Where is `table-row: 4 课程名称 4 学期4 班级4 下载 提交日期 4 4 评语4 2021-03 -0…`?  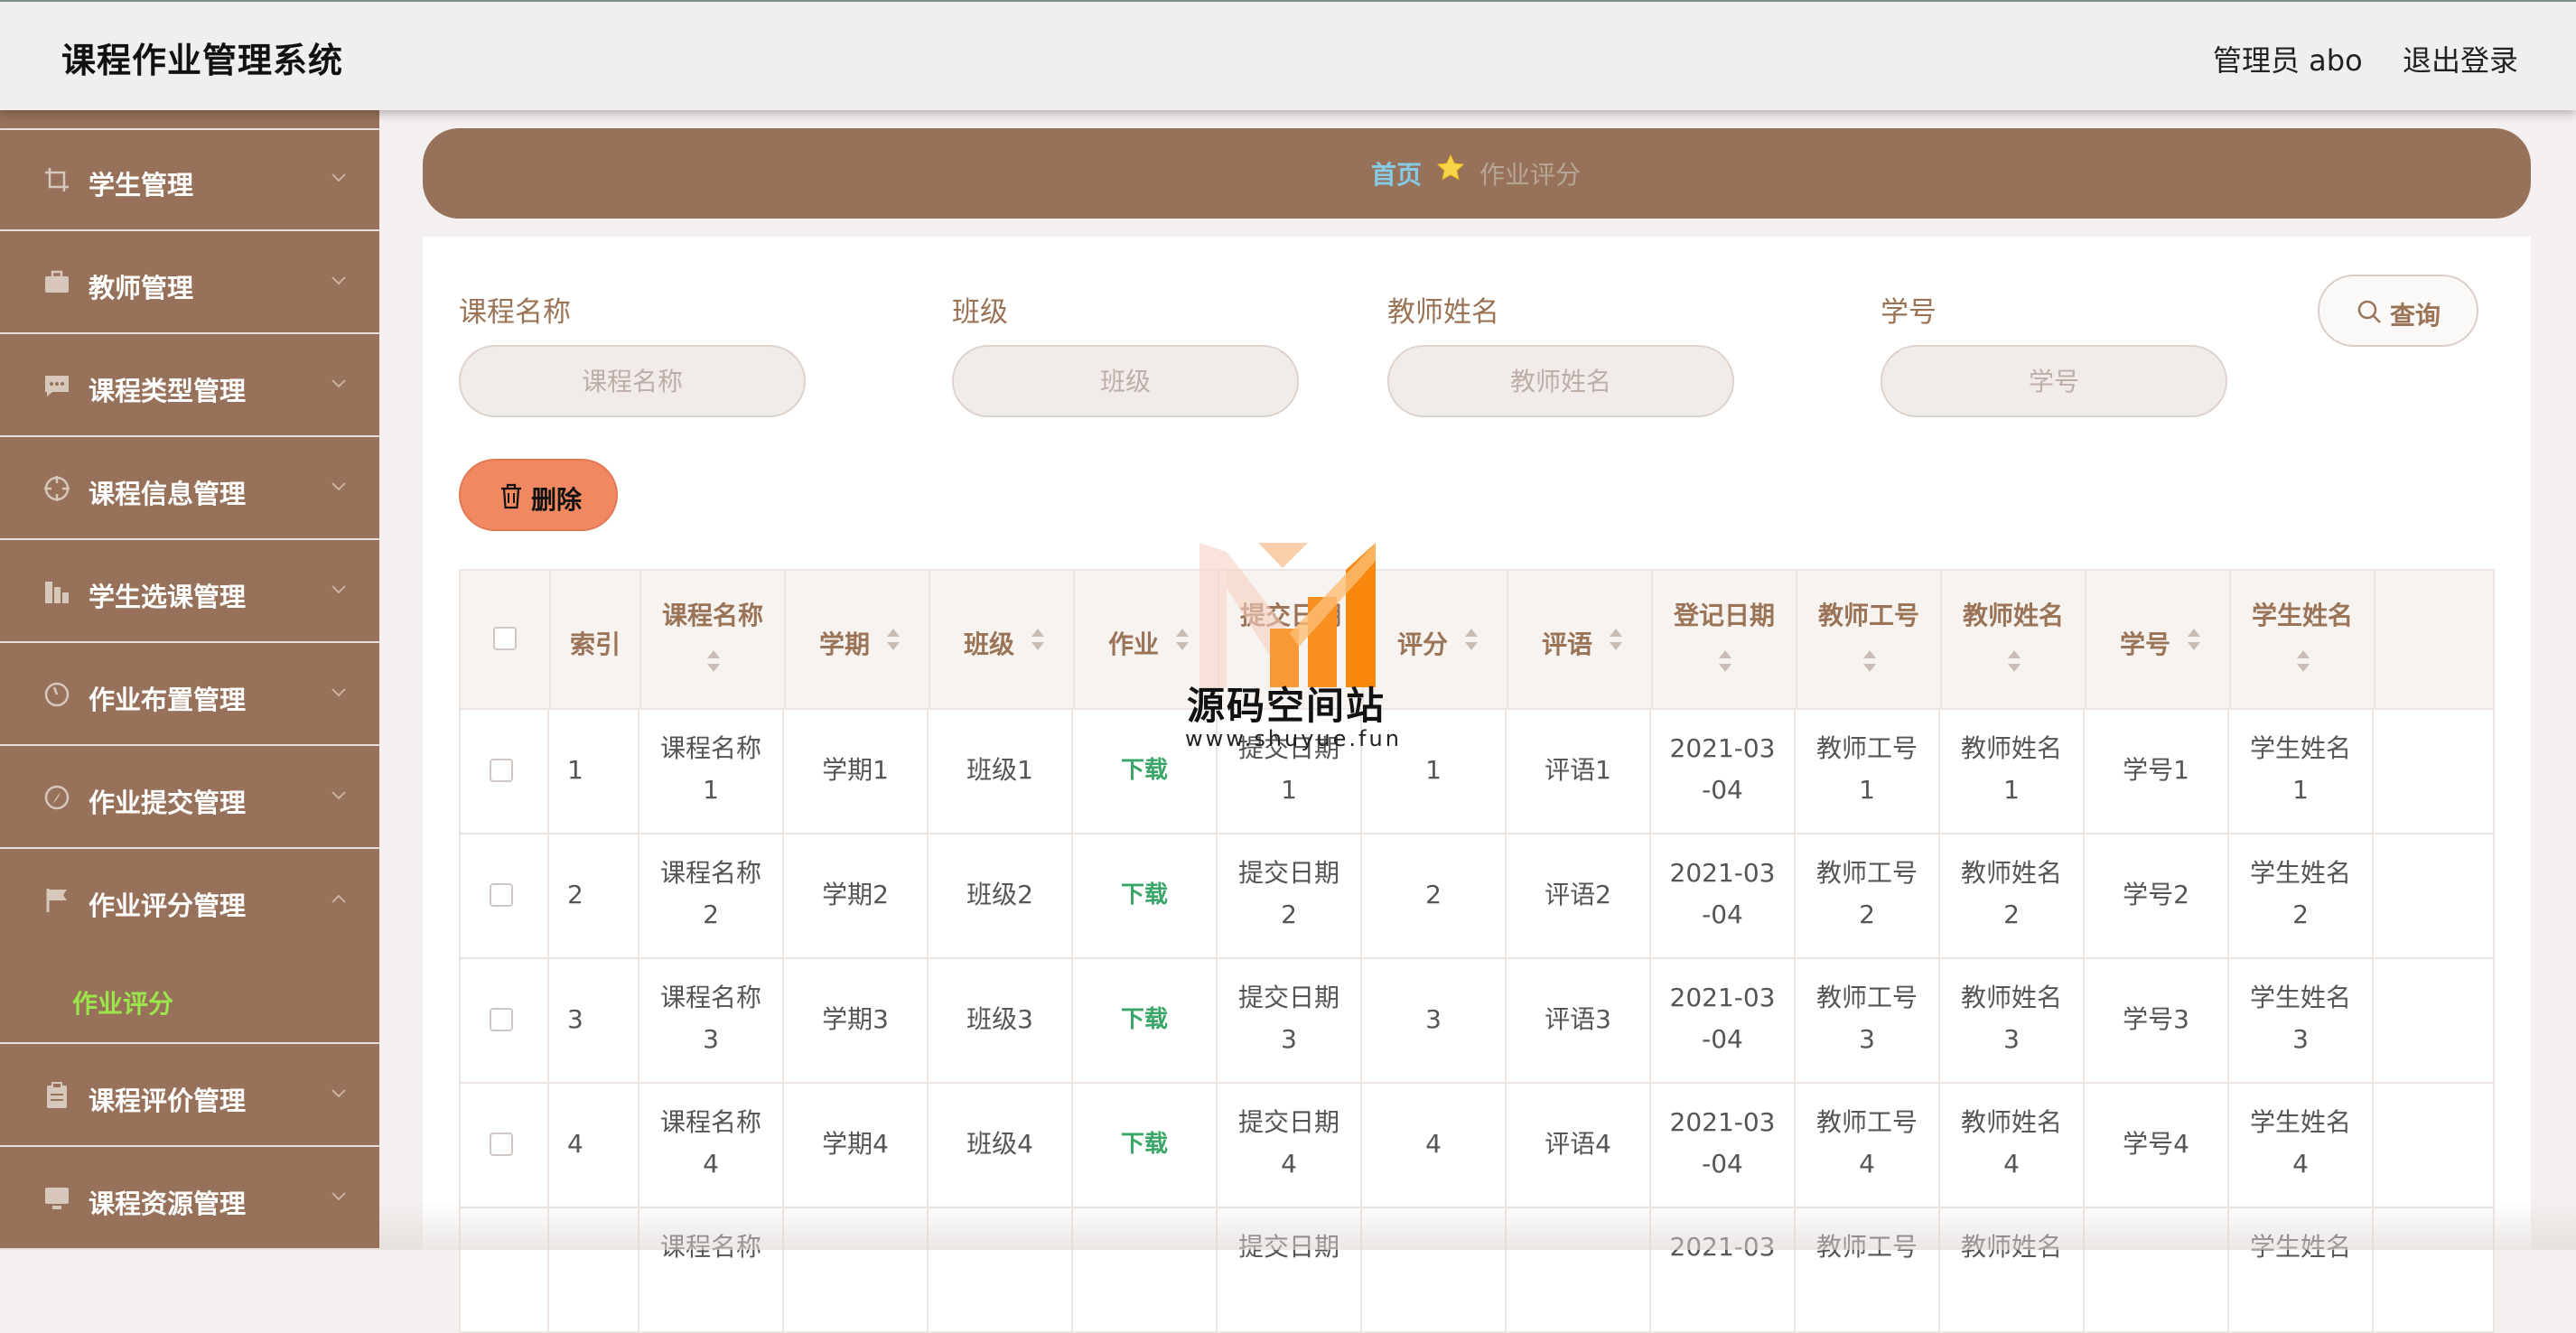 table-row: 4 课程名称 4 学期4 班级4 下载 提交日期 4 4 评语4 2021-03 -0… is located at coordinates (1477, 1146).